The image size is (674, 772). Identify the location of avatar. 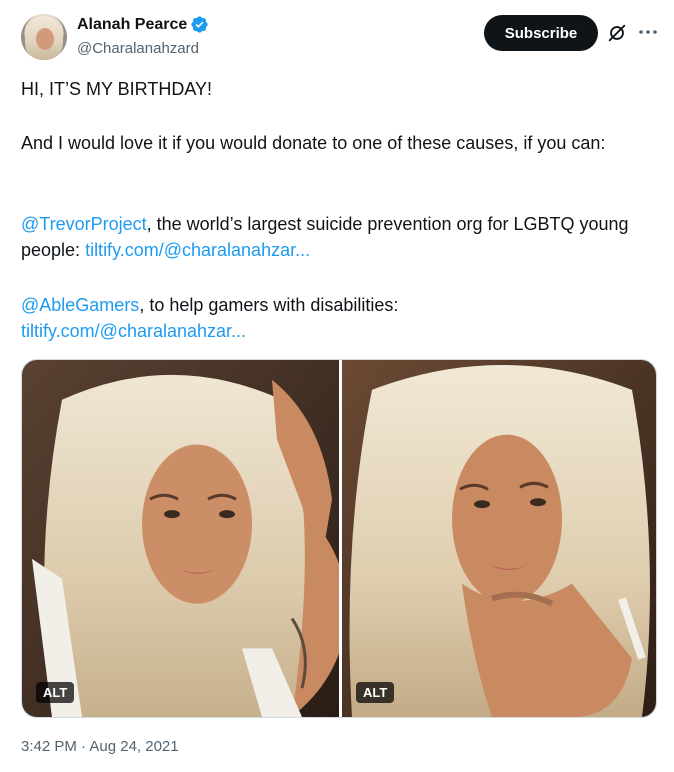
(44, 37).